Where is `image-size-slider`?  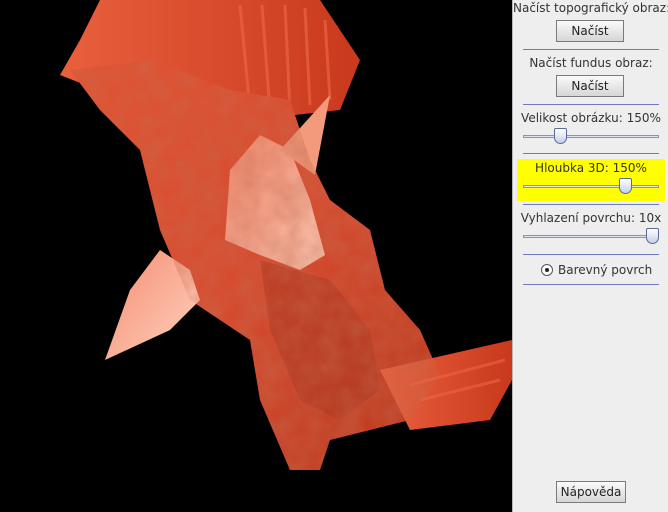 image-size-slider is located at coordinates (591, 137).